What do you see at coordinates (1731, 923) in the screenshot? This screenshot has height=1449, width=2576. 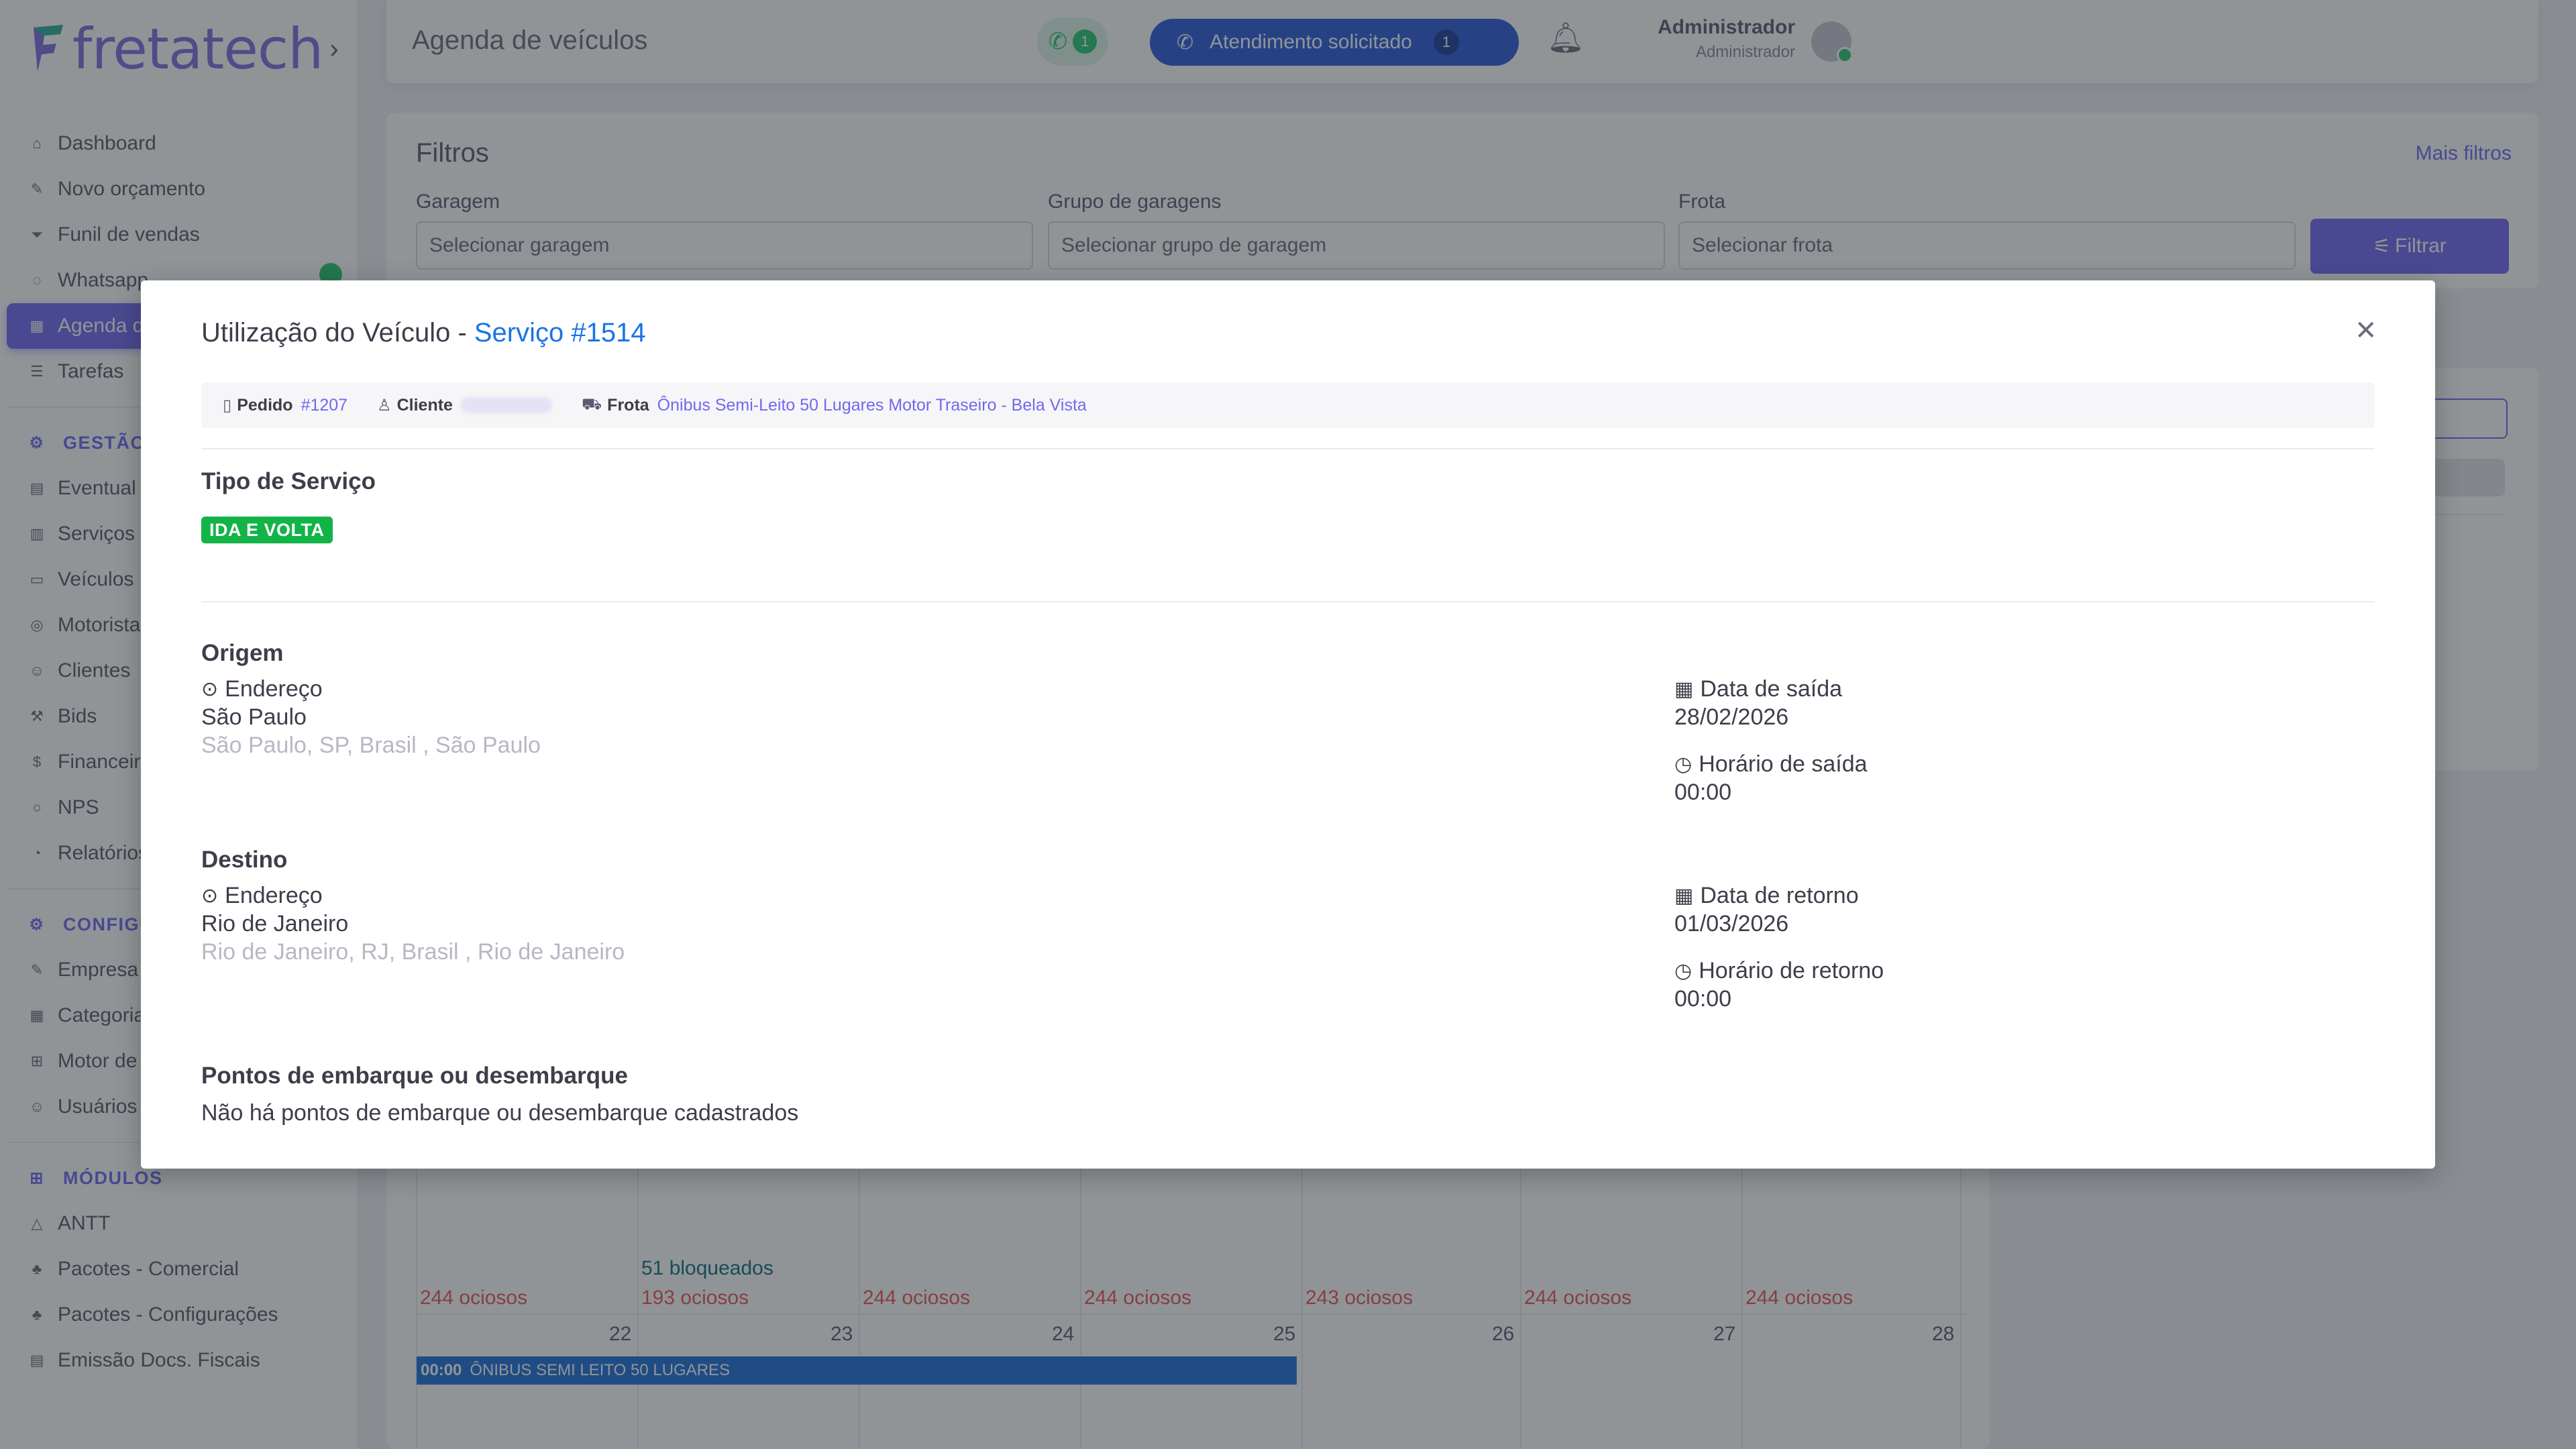 I see `return-date-value: 01/03/2026` at bounding box center [1731, 923].